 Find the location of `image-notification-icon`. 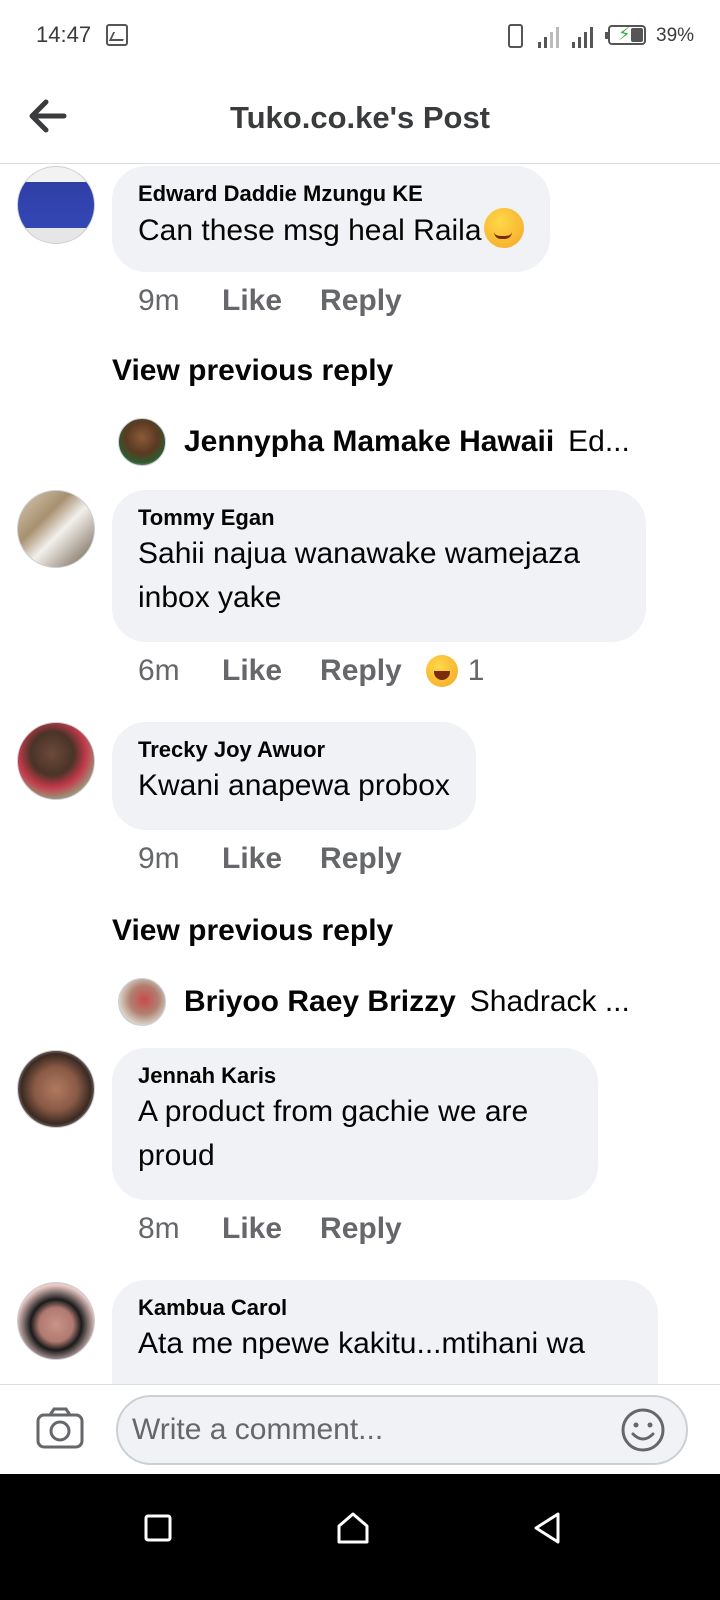

image-notification-icon is located at coordinates (117, 35).